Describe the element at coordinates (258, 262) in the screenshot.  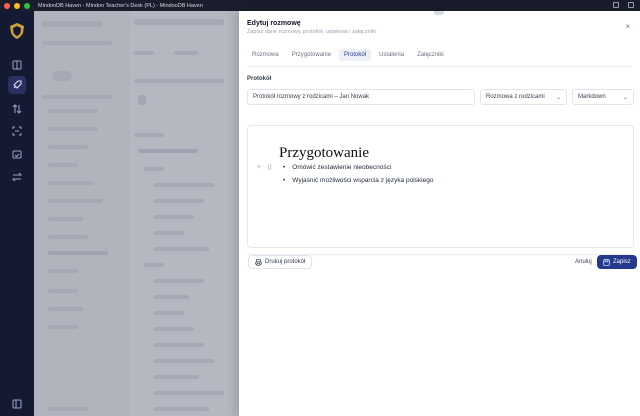
I see `printer-icon` at that location.